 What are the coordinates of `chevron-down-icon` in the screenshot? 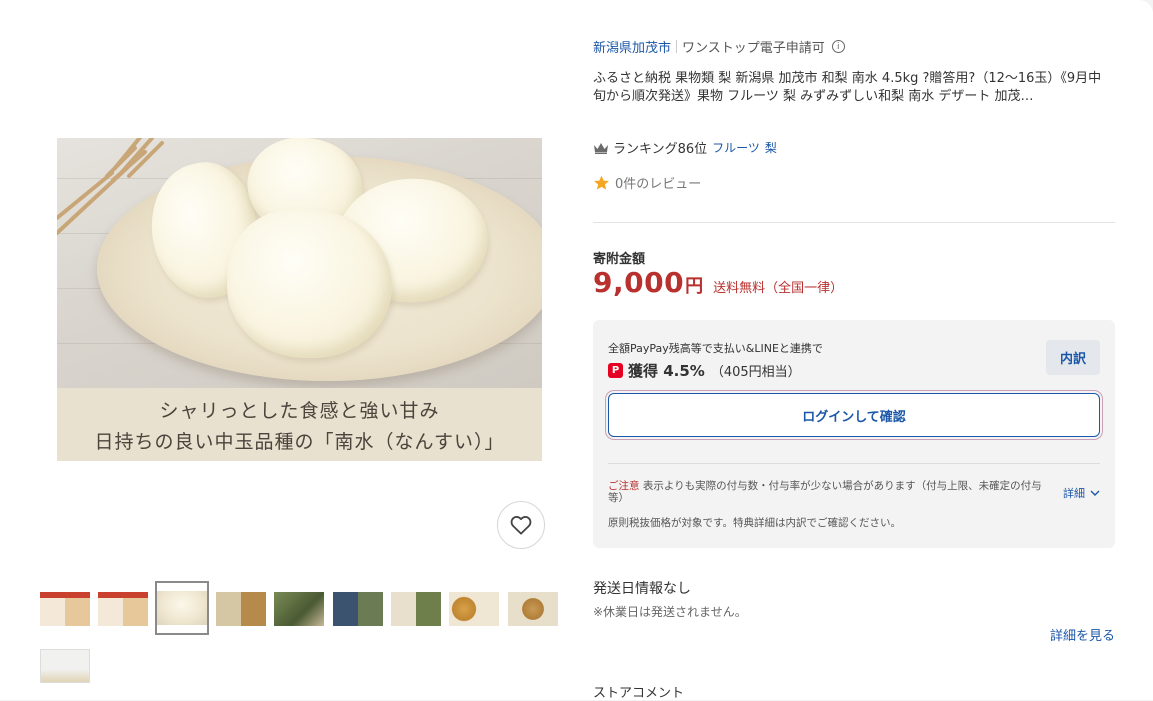 It's located at (1095, 493).